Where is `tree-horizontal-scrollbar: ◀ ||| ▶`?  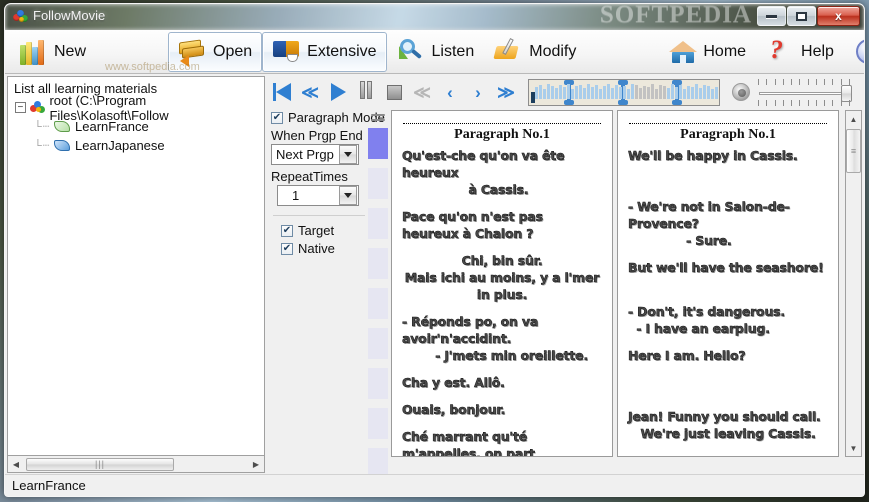
tree-horizontal-scrollbar: ◀ ||| ▶ is located at coordinates (136, 464).